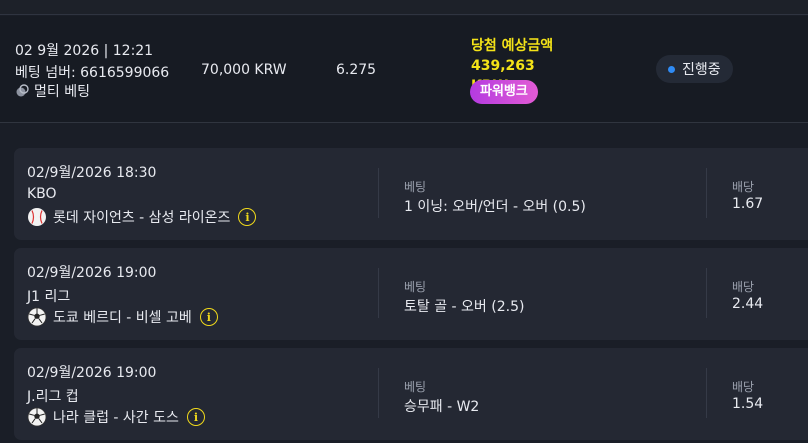 The width and height of the screenshot is (808, 443). I want to click on bet-type: 멀티 베팅, so click(52, 91).